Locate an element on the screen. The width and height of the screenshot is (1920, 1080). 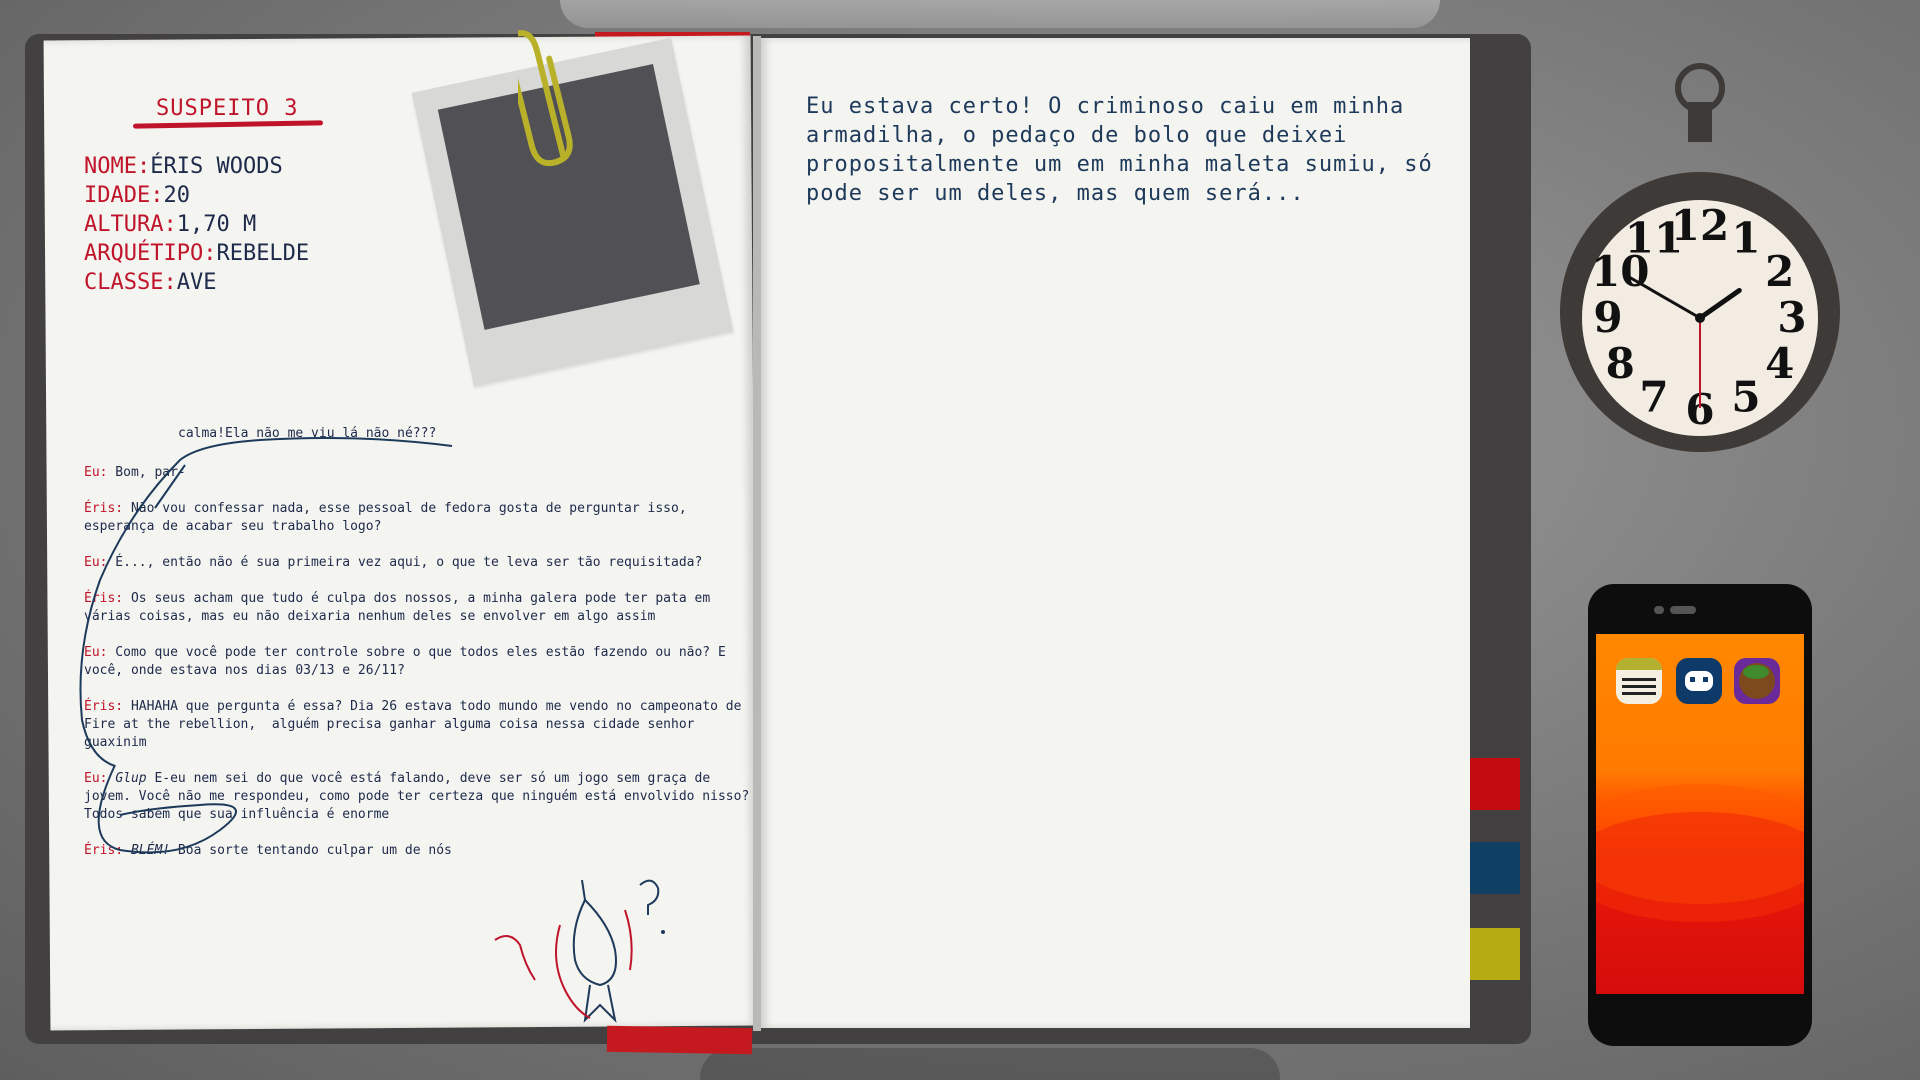
ribbon-bookmark-bottom is located at coordinates (679, 1040).